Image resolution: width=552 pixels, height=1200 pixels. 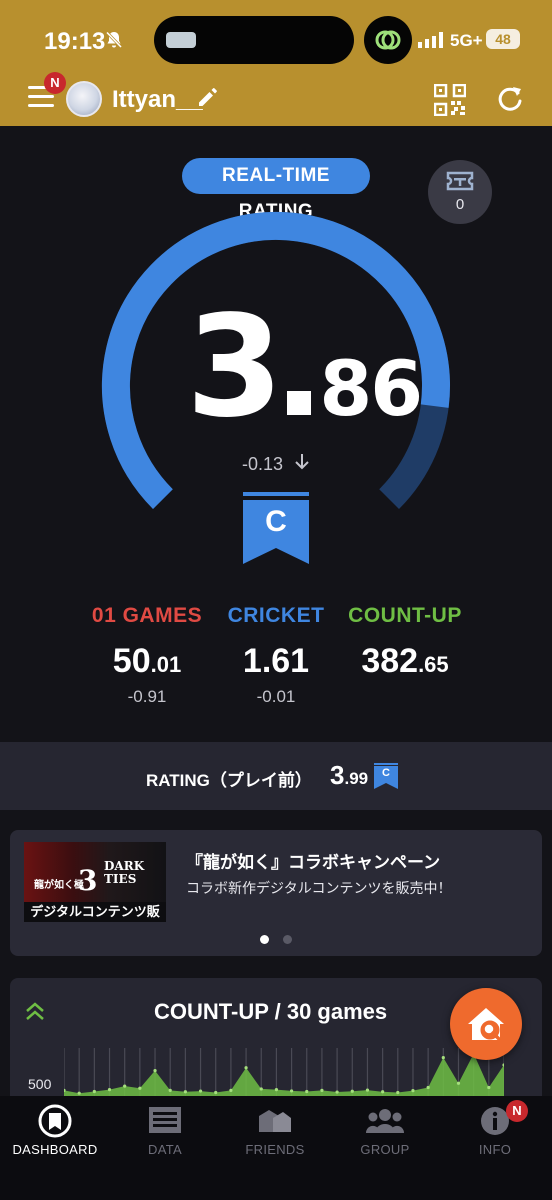 I want to click on ticket-icon, so click(x=460, y=181).